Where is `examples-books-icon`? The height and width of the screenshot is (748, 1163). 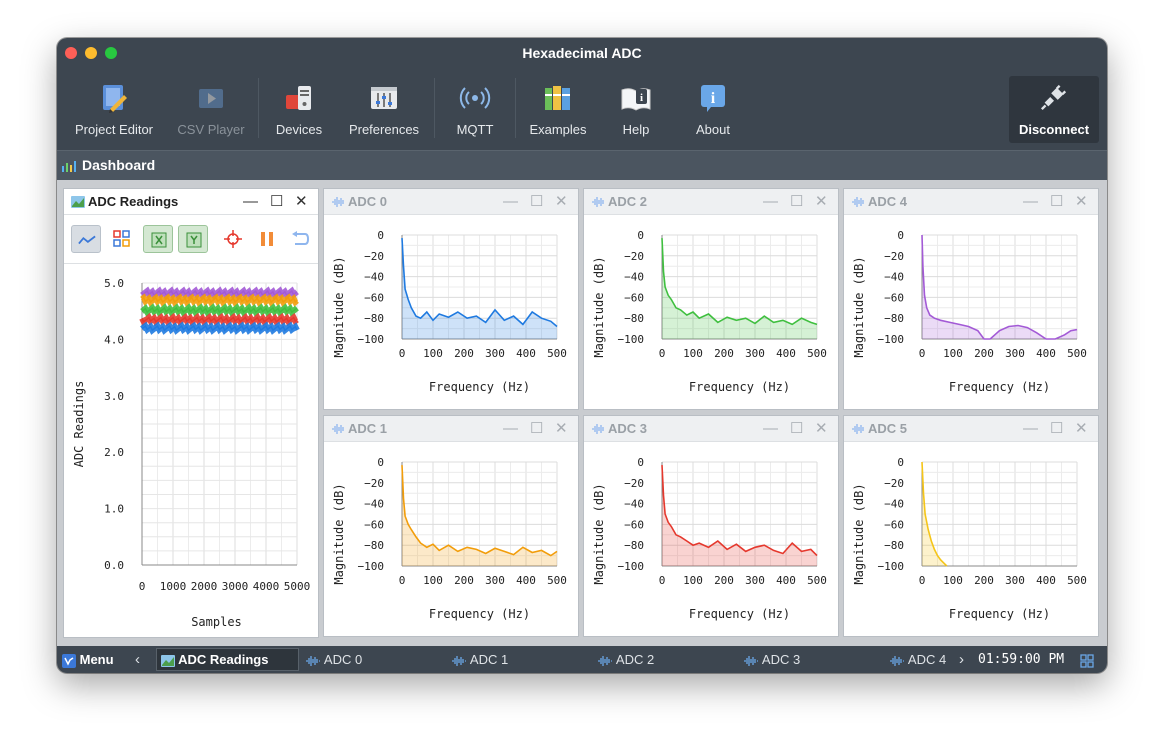 examples-books-icon is located at coordinates (557, 98).